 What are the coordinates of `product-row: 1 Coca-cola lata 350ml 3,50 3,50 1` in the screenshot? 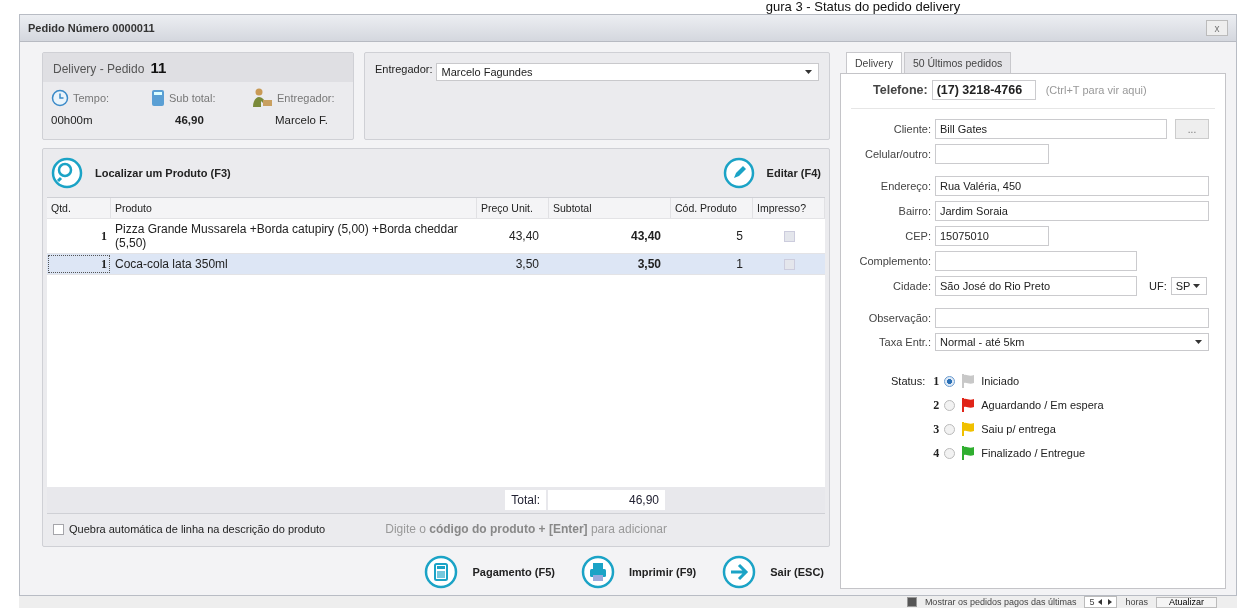 It's located at (436, 264).